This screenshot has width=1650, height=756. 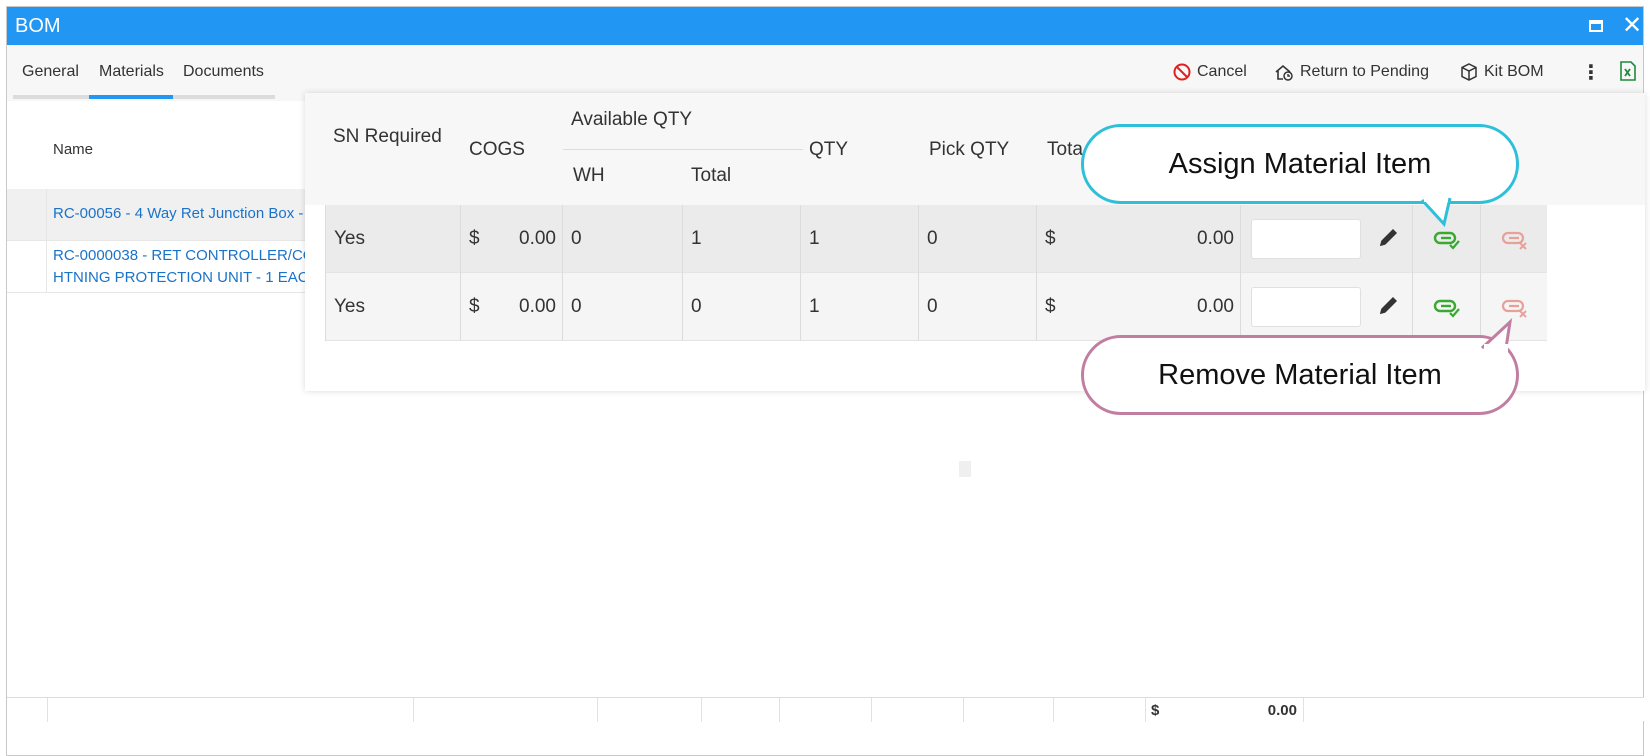 I want to click on return-to-pending-label: Return to Pending, so click(x=1364, y=71).